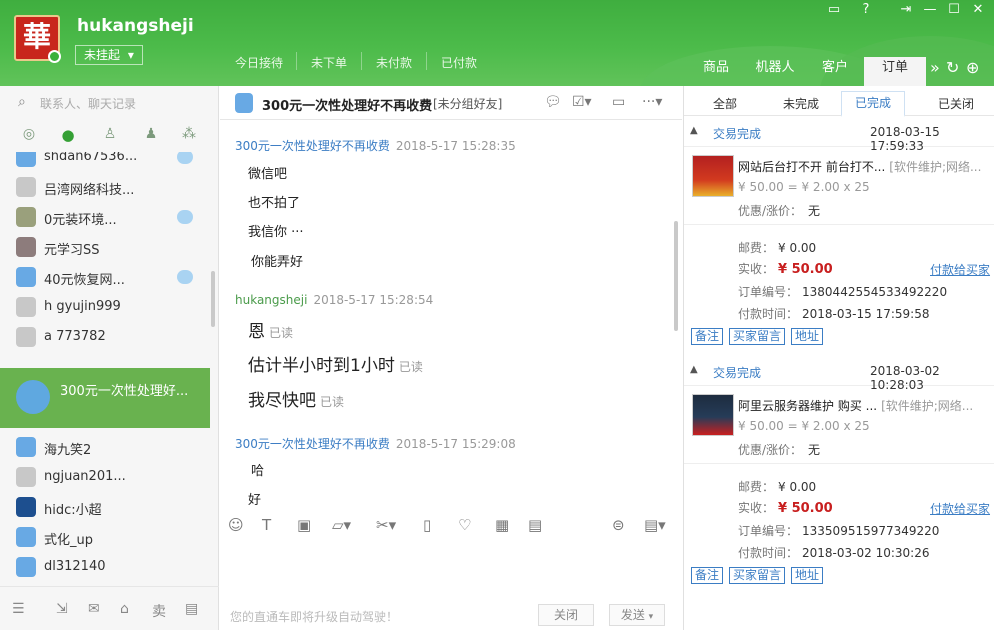 This screenshot has width=994, height=630. What do you see at coordinates (185, 158) in the screenshot?
I see `message-bubble-icon` at bounding box center [185, 158].